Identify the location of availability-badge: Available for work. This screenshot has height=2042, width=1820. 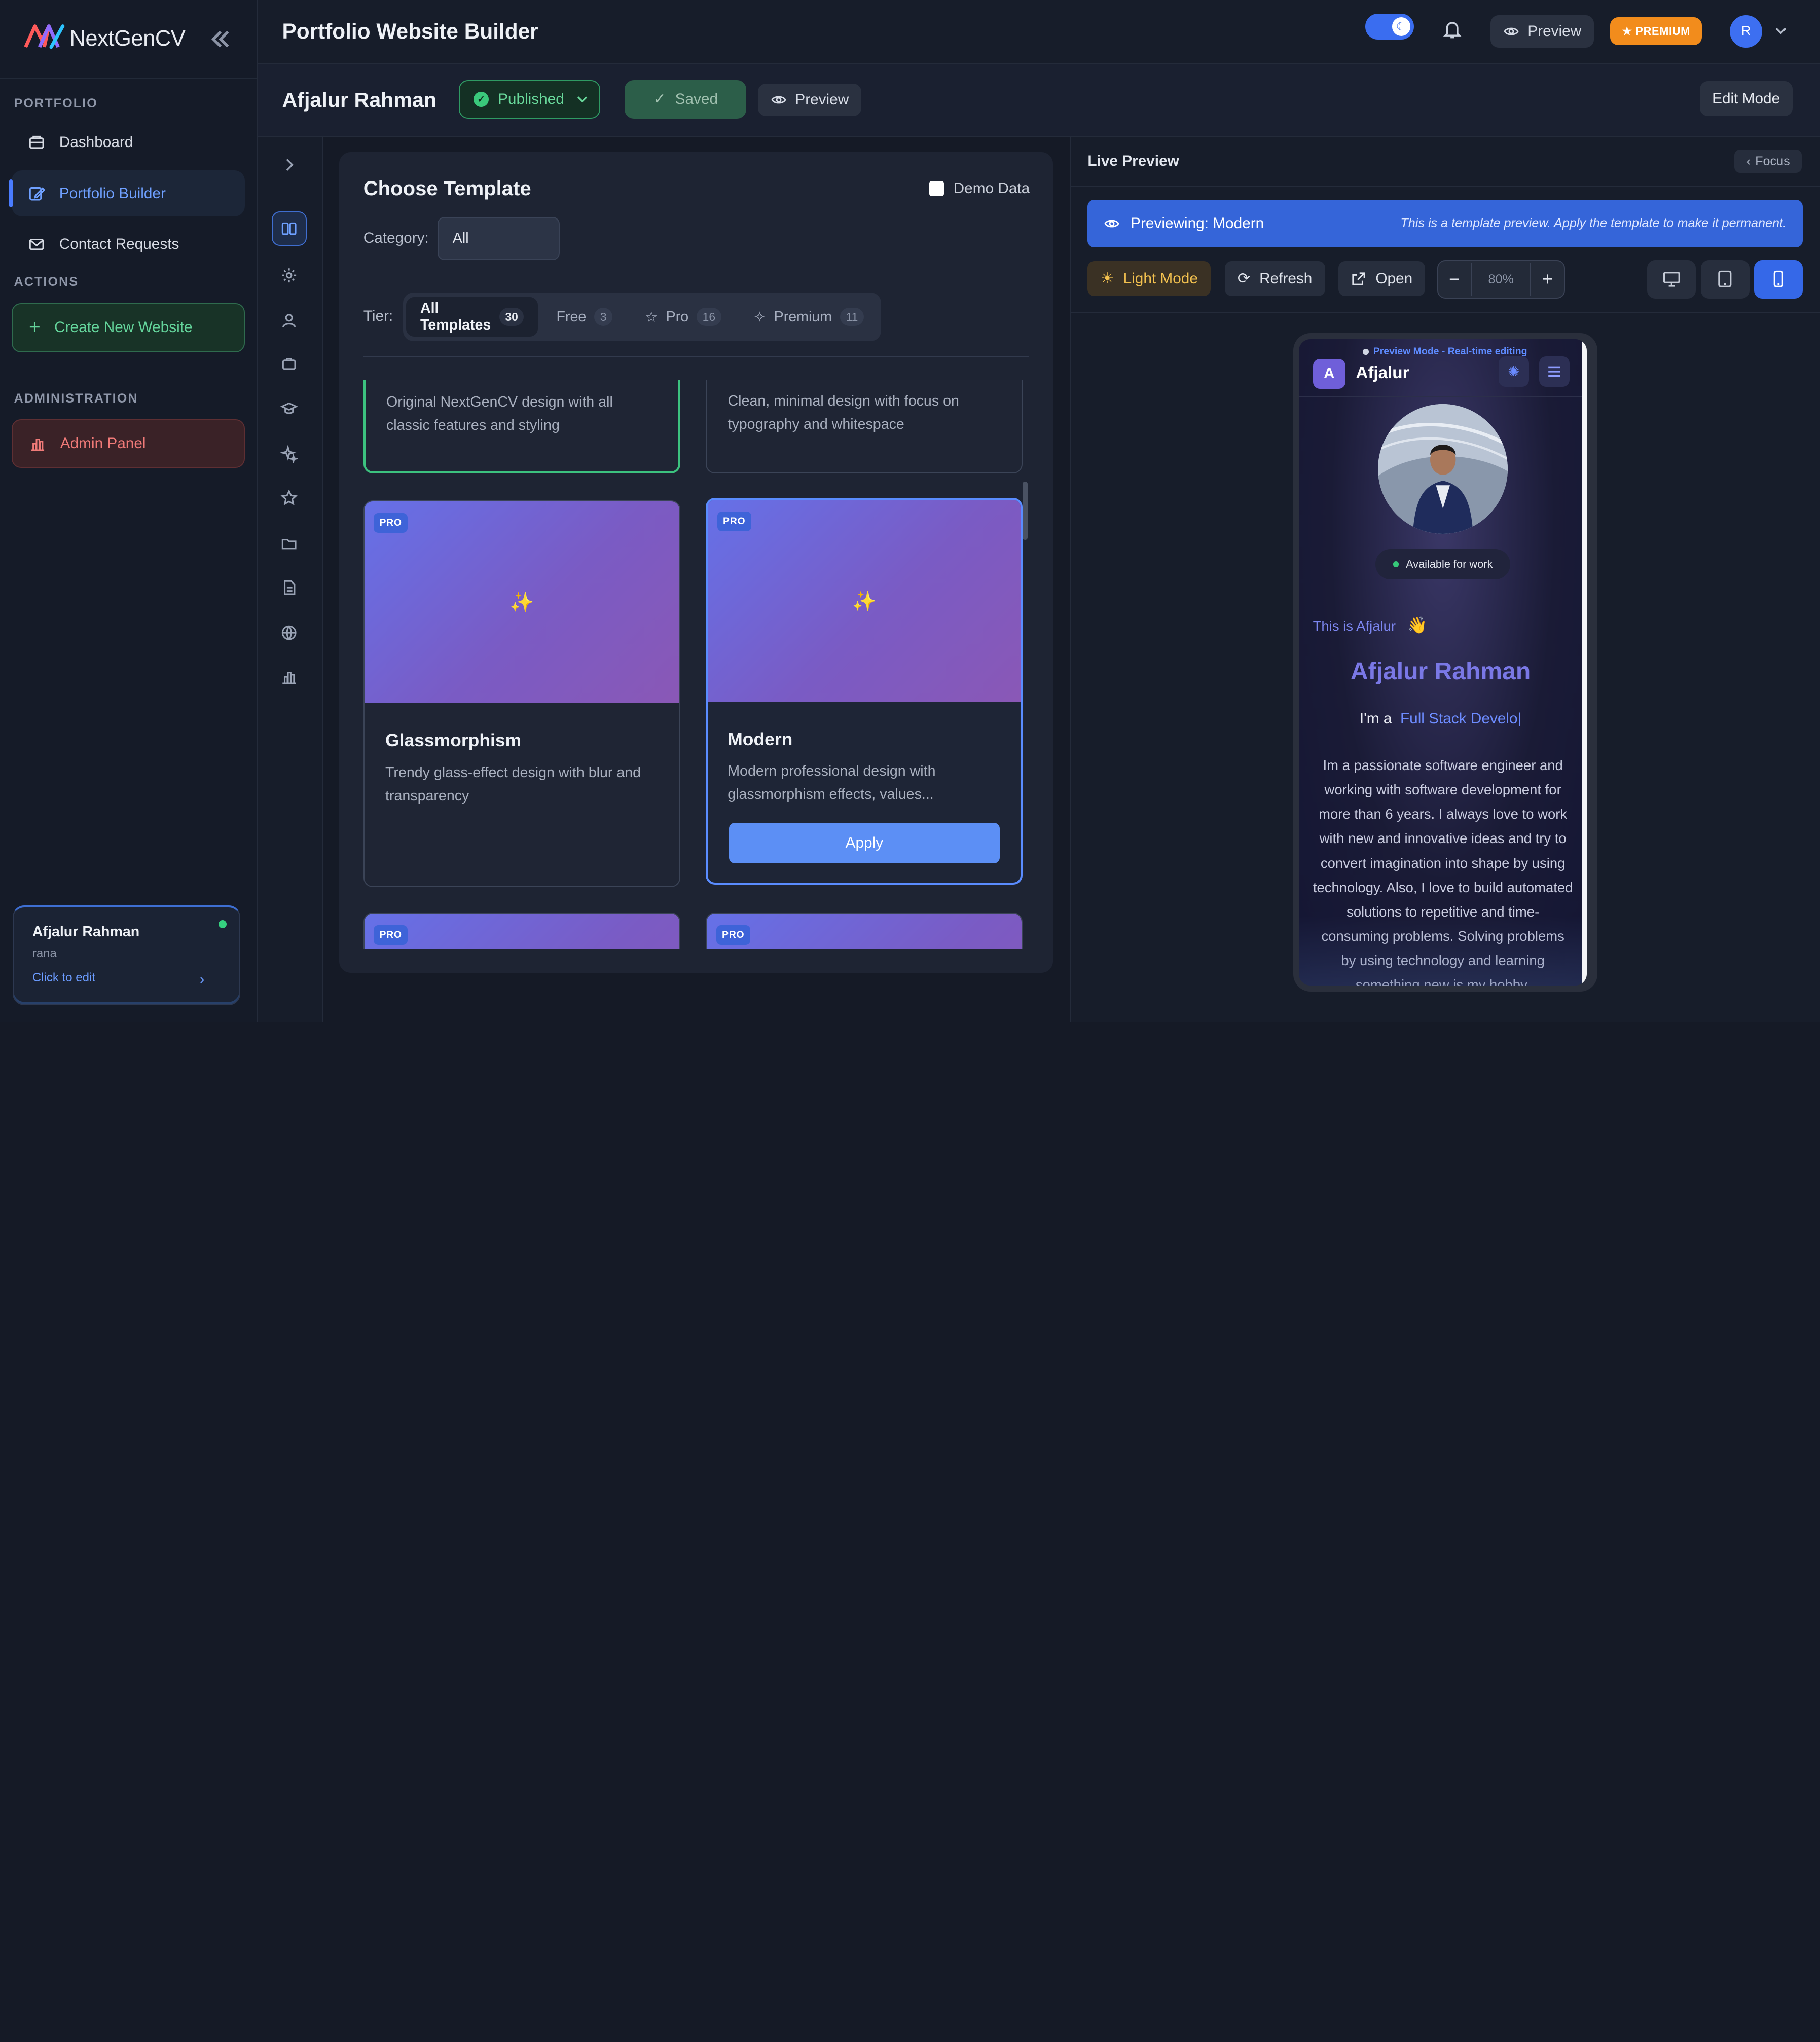
(1442, 564).